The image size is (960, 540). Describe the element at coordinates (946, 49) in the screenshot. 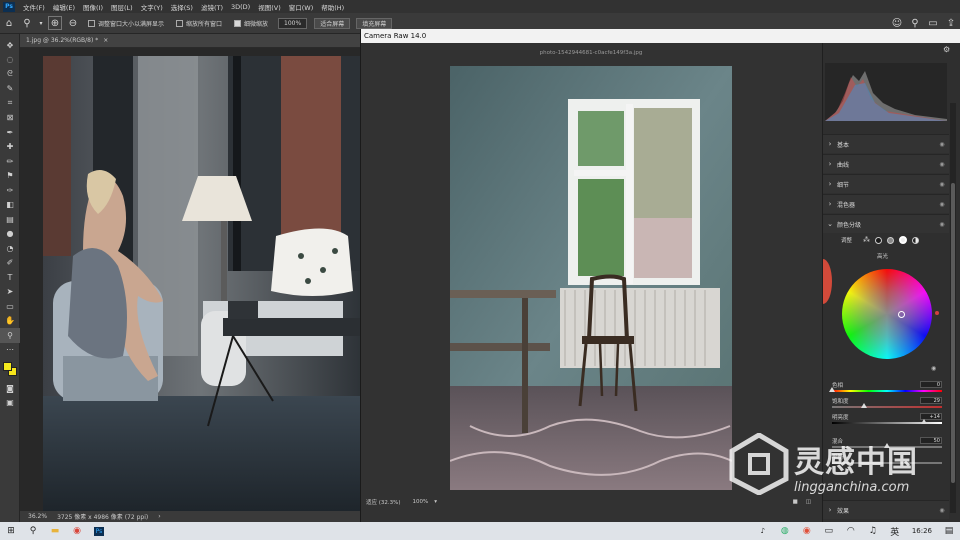

I see `settings-gear-icon: ⚙` at that location.